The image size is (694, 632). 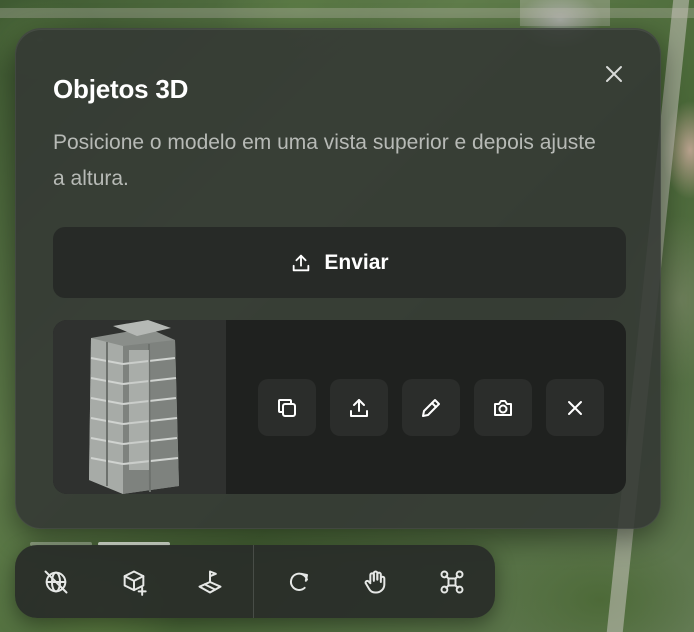 I want to click on edit-button, so click(x=431, y=407).